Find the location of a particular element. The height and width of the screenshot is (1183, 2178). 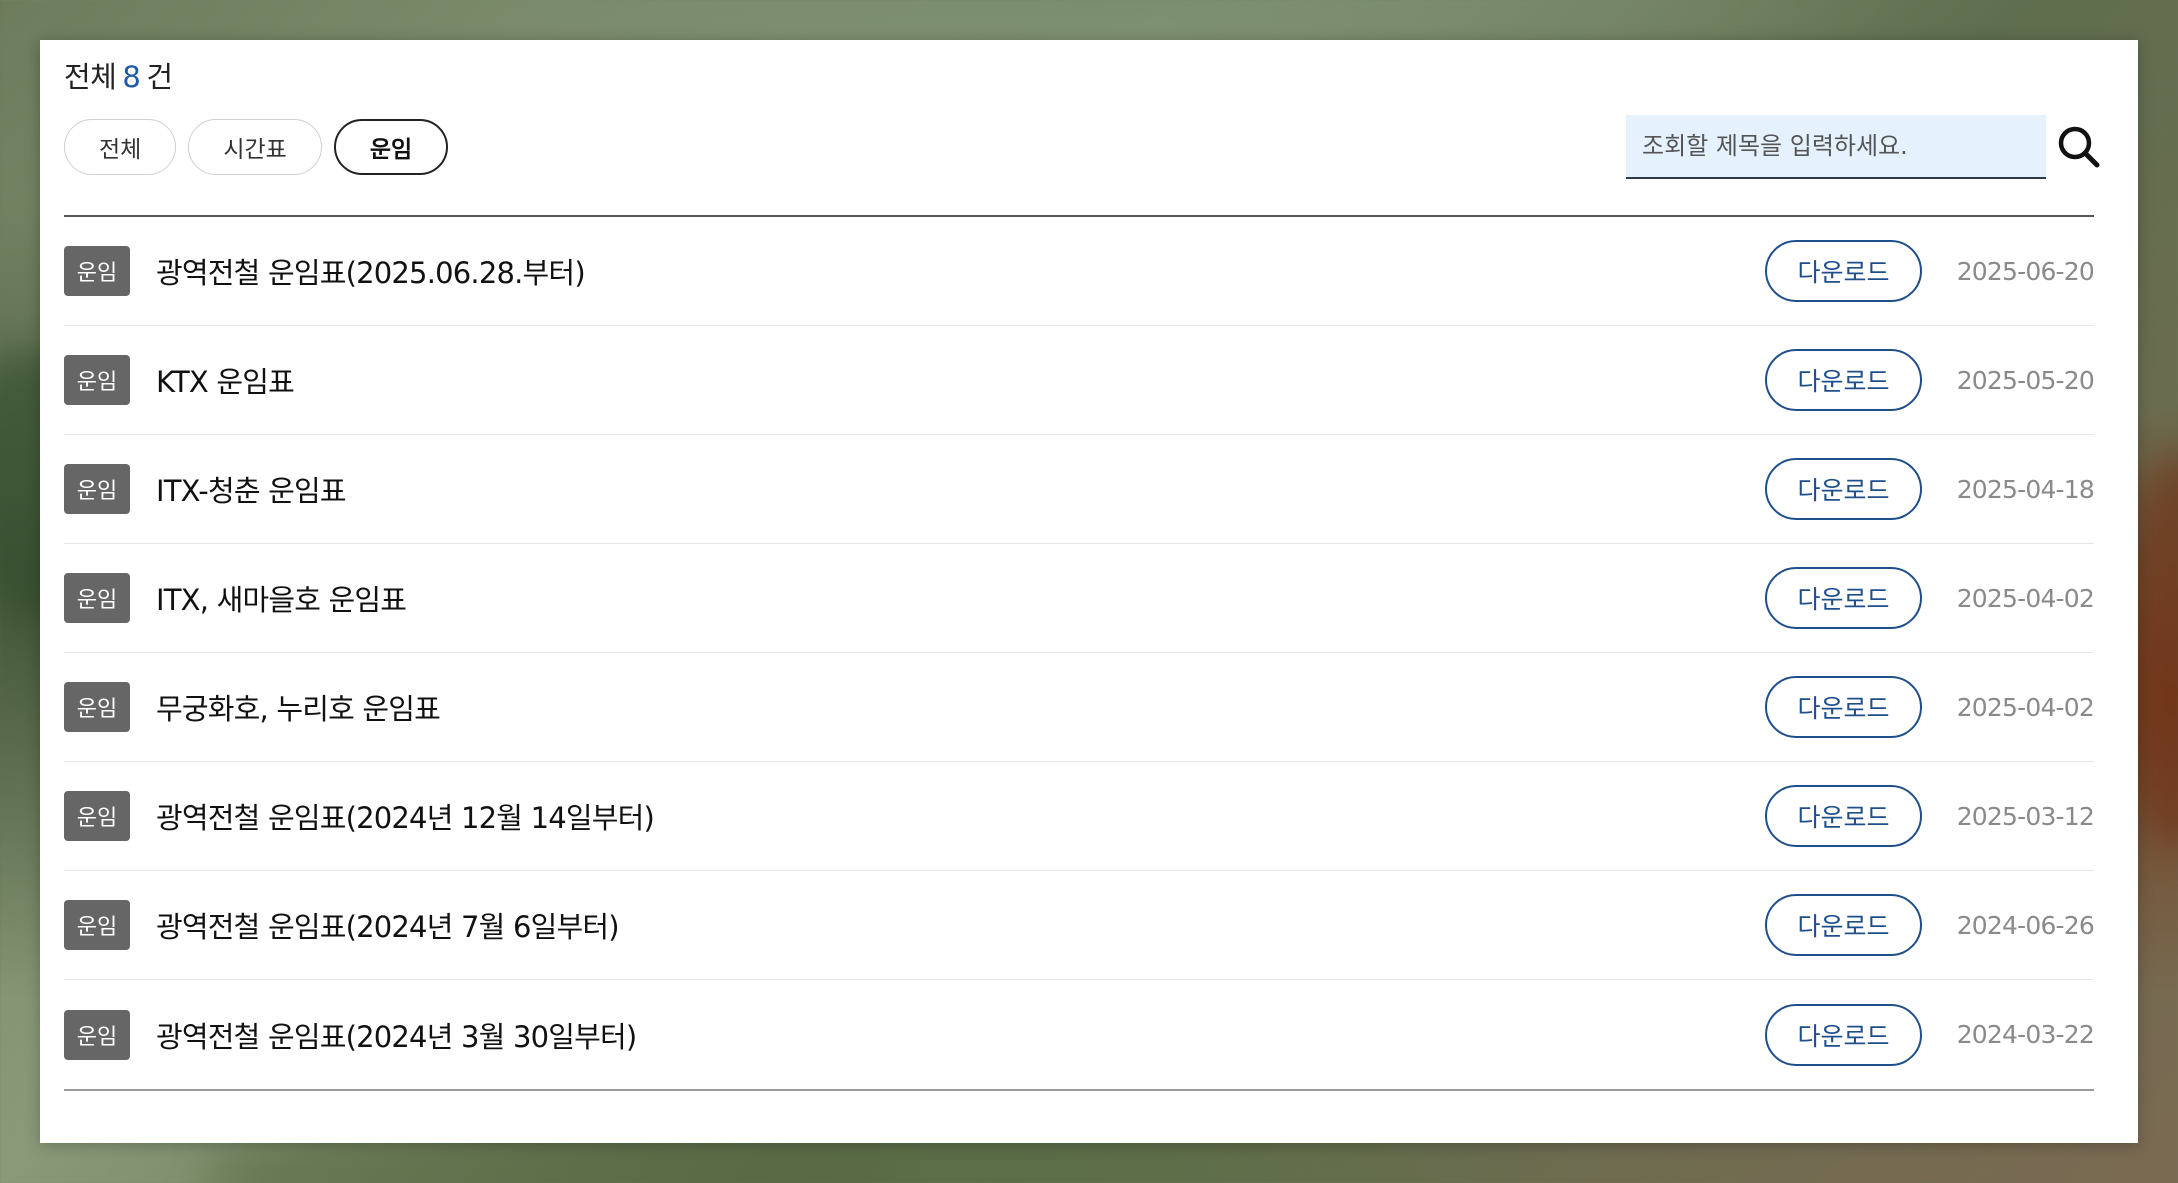

item-date: 2024-06-26 is located at coordinates (2025, 925).